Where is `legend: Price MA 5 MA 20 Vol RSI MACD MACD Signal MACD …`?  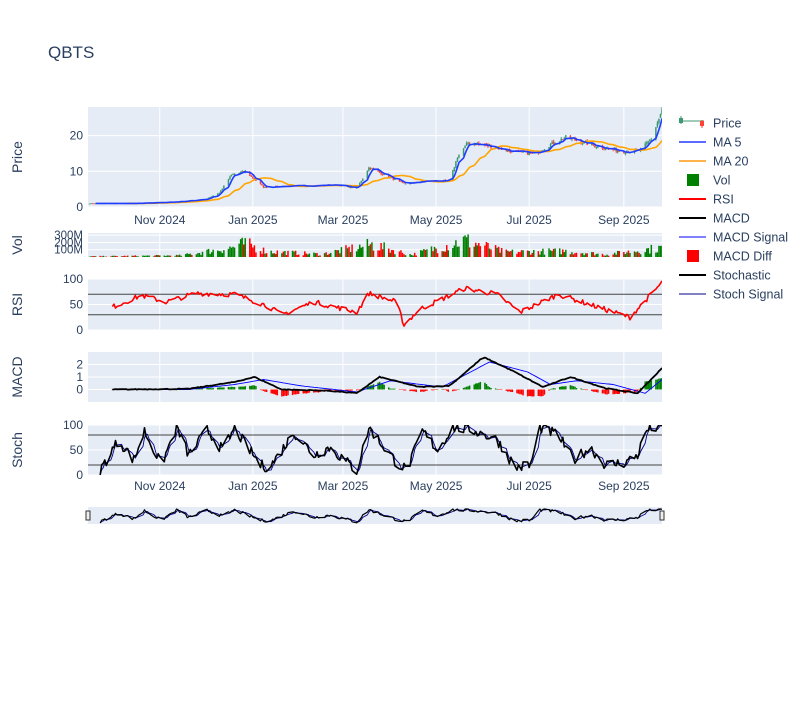 legend: Price MA 5 MA 20 Vol RSI MACD MACD Signal MACD … is located at coordinates (733, 209).